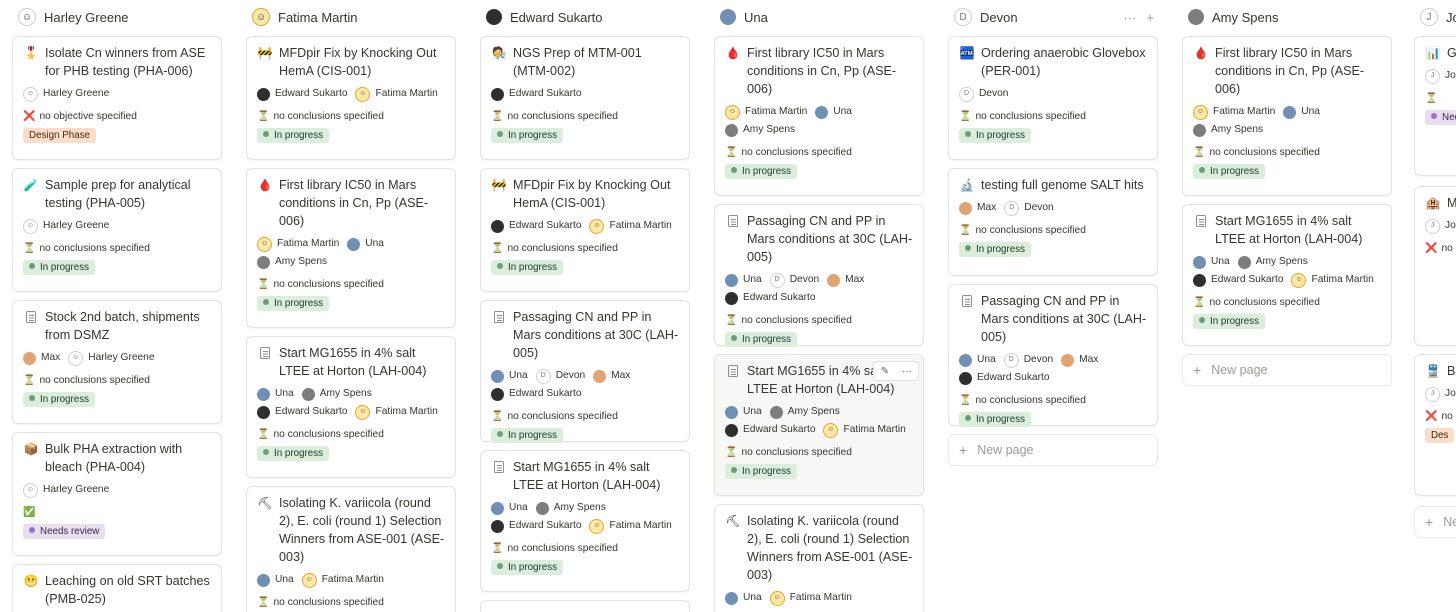 The width and height of the screenshot is (1456, 612). What do you see at coordinates (127, 590) in the screenshot?
I see `card-title: Leaching on old SRT batches (PMB-025)` at bounding box center [127, 590].